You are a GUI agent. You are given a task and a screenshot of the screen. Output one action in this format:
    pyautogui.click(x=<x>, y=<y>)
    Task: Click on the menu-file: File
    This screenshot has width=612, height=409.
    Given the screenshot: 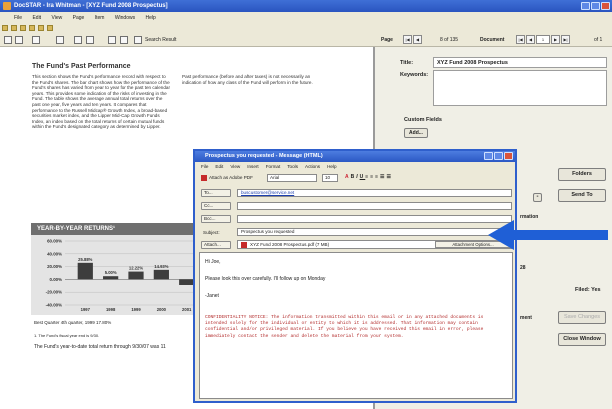 What is the action you would take?
    pyautogui.click(x=18, y=18)
    